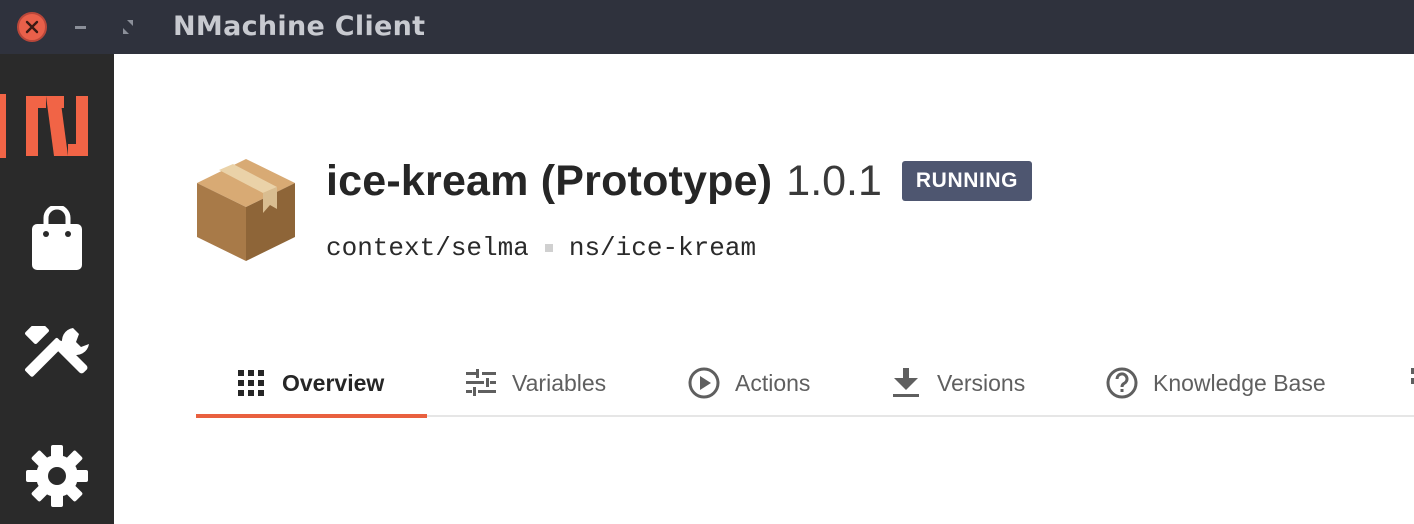 This screenshot has height=524, width=1414. What do you see at coordinates (906, 383) in the screenshot?
I see `download-icon` at bounding box center [906, 383].